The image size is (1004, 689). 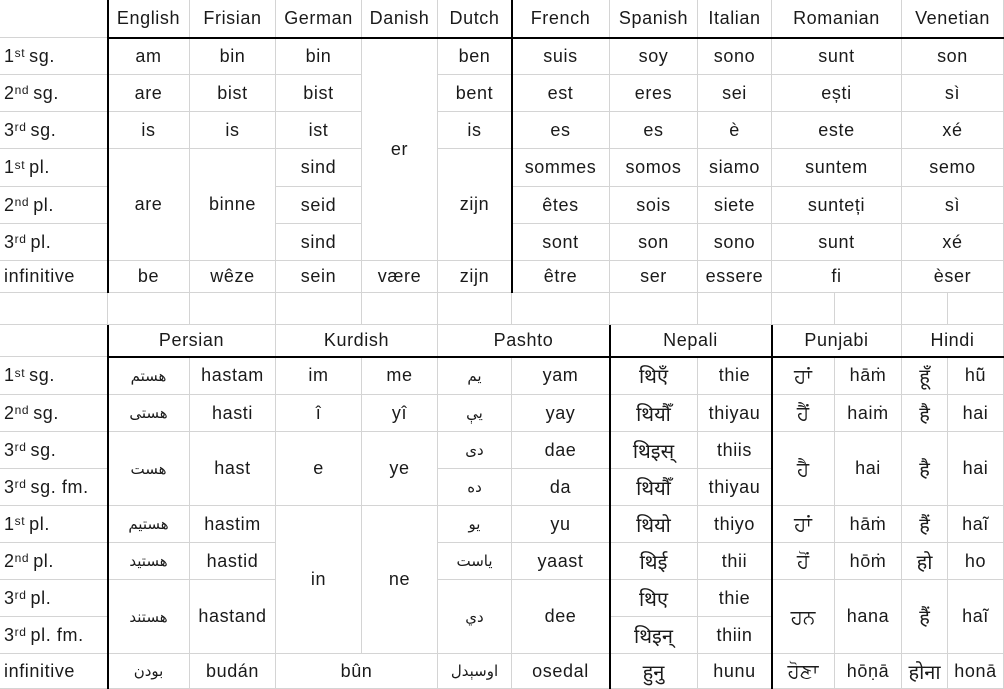 What do you see at coordinates (735, 561) in the screenshot?
I see `transliteration-cell: thii` at bounding box center [735, 561].